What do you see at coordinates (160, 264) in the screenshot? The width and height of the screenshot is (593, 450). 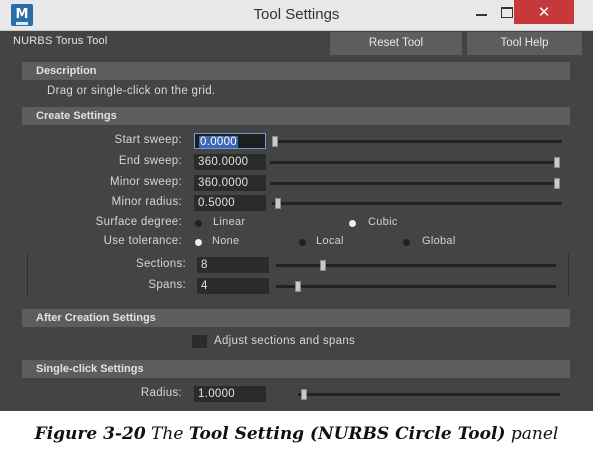 I see `sections-label: Sections:` at bounding box center [160, 264].